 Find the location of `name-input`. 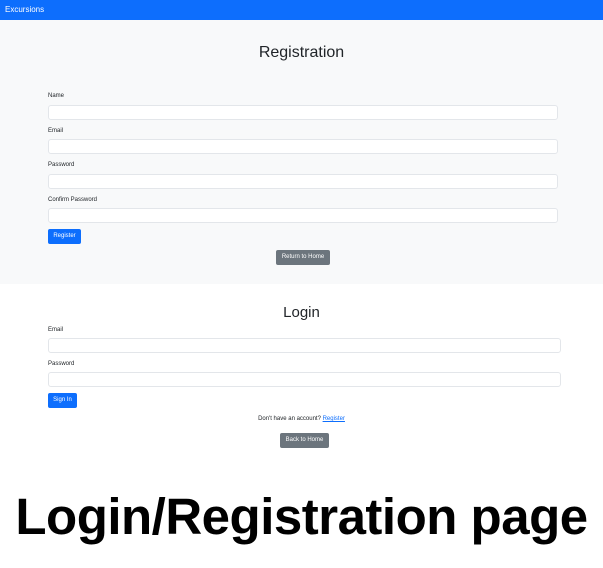

name-input is located at coordinates (303, 112).